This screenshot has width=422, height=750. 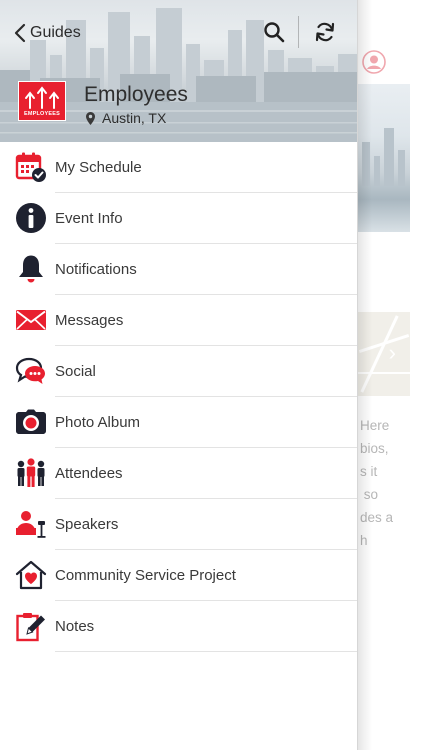 What do you see at coordinates (178, 218) in the screenshot?
I see `menu-item-event-info: Event Info` at bounding box center [178, 218].